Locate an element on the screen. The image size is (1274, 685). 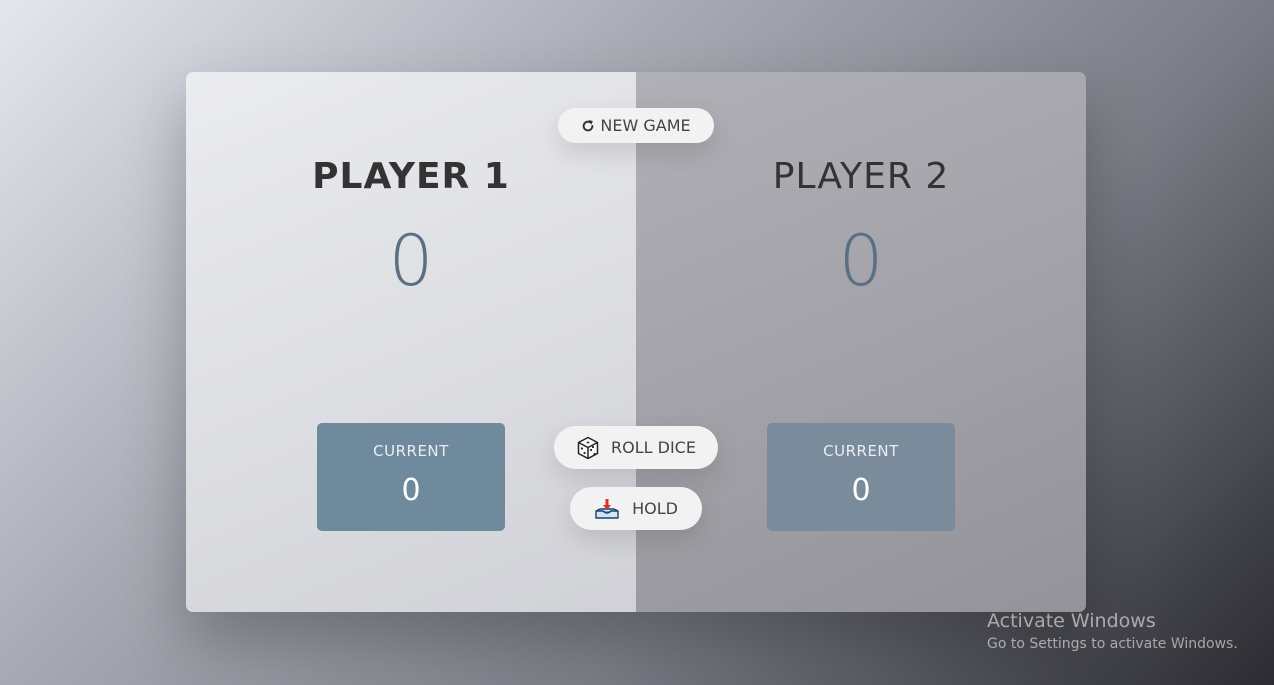
hold-icon is located at coordinates (607, 509).